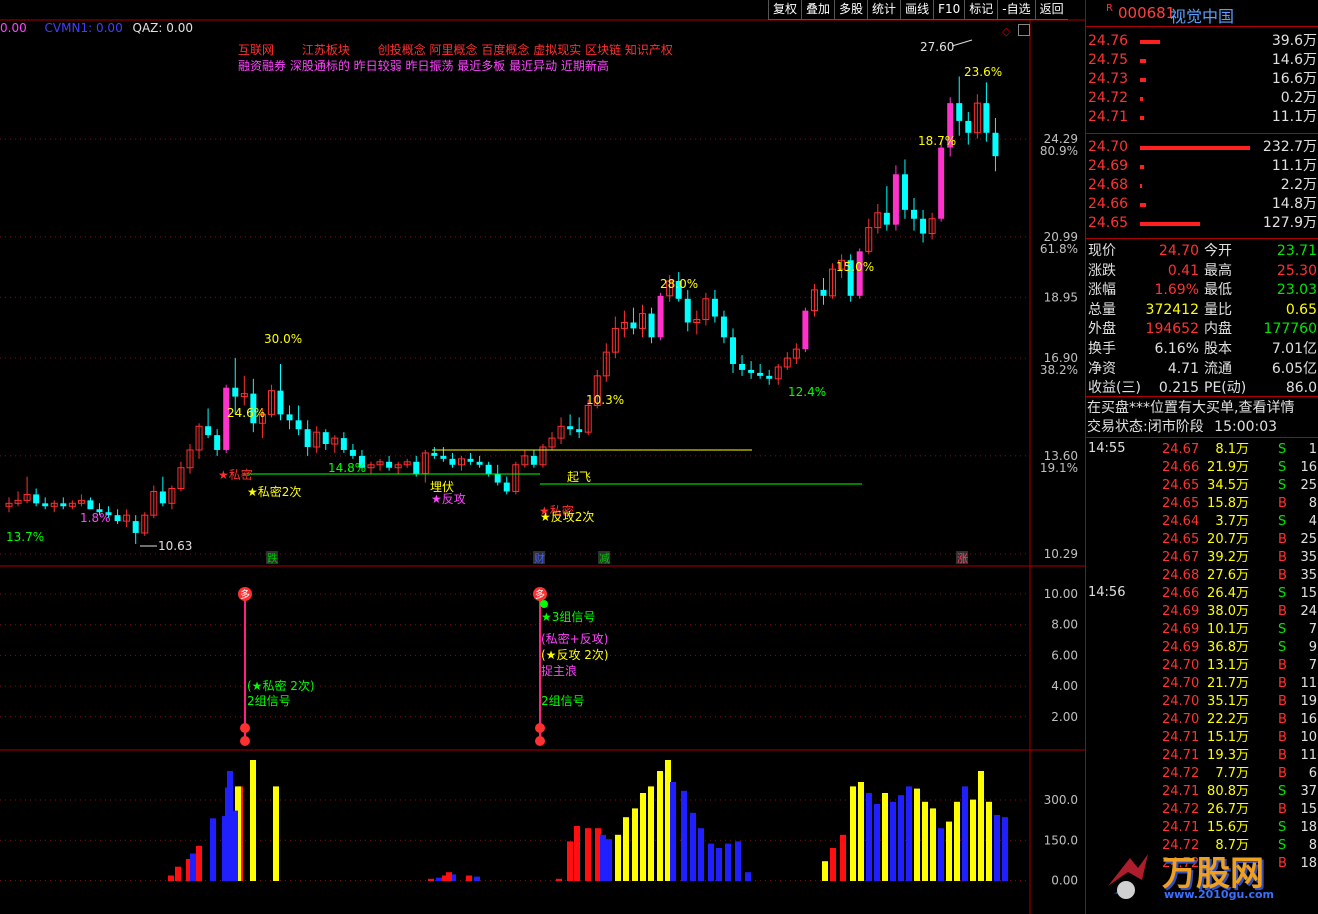 The width and height of the screenshot is (1318, 914). Describe the element at coordinates (603, 50) in the screenshot. I see `concept-tag: 区块链` at that location.